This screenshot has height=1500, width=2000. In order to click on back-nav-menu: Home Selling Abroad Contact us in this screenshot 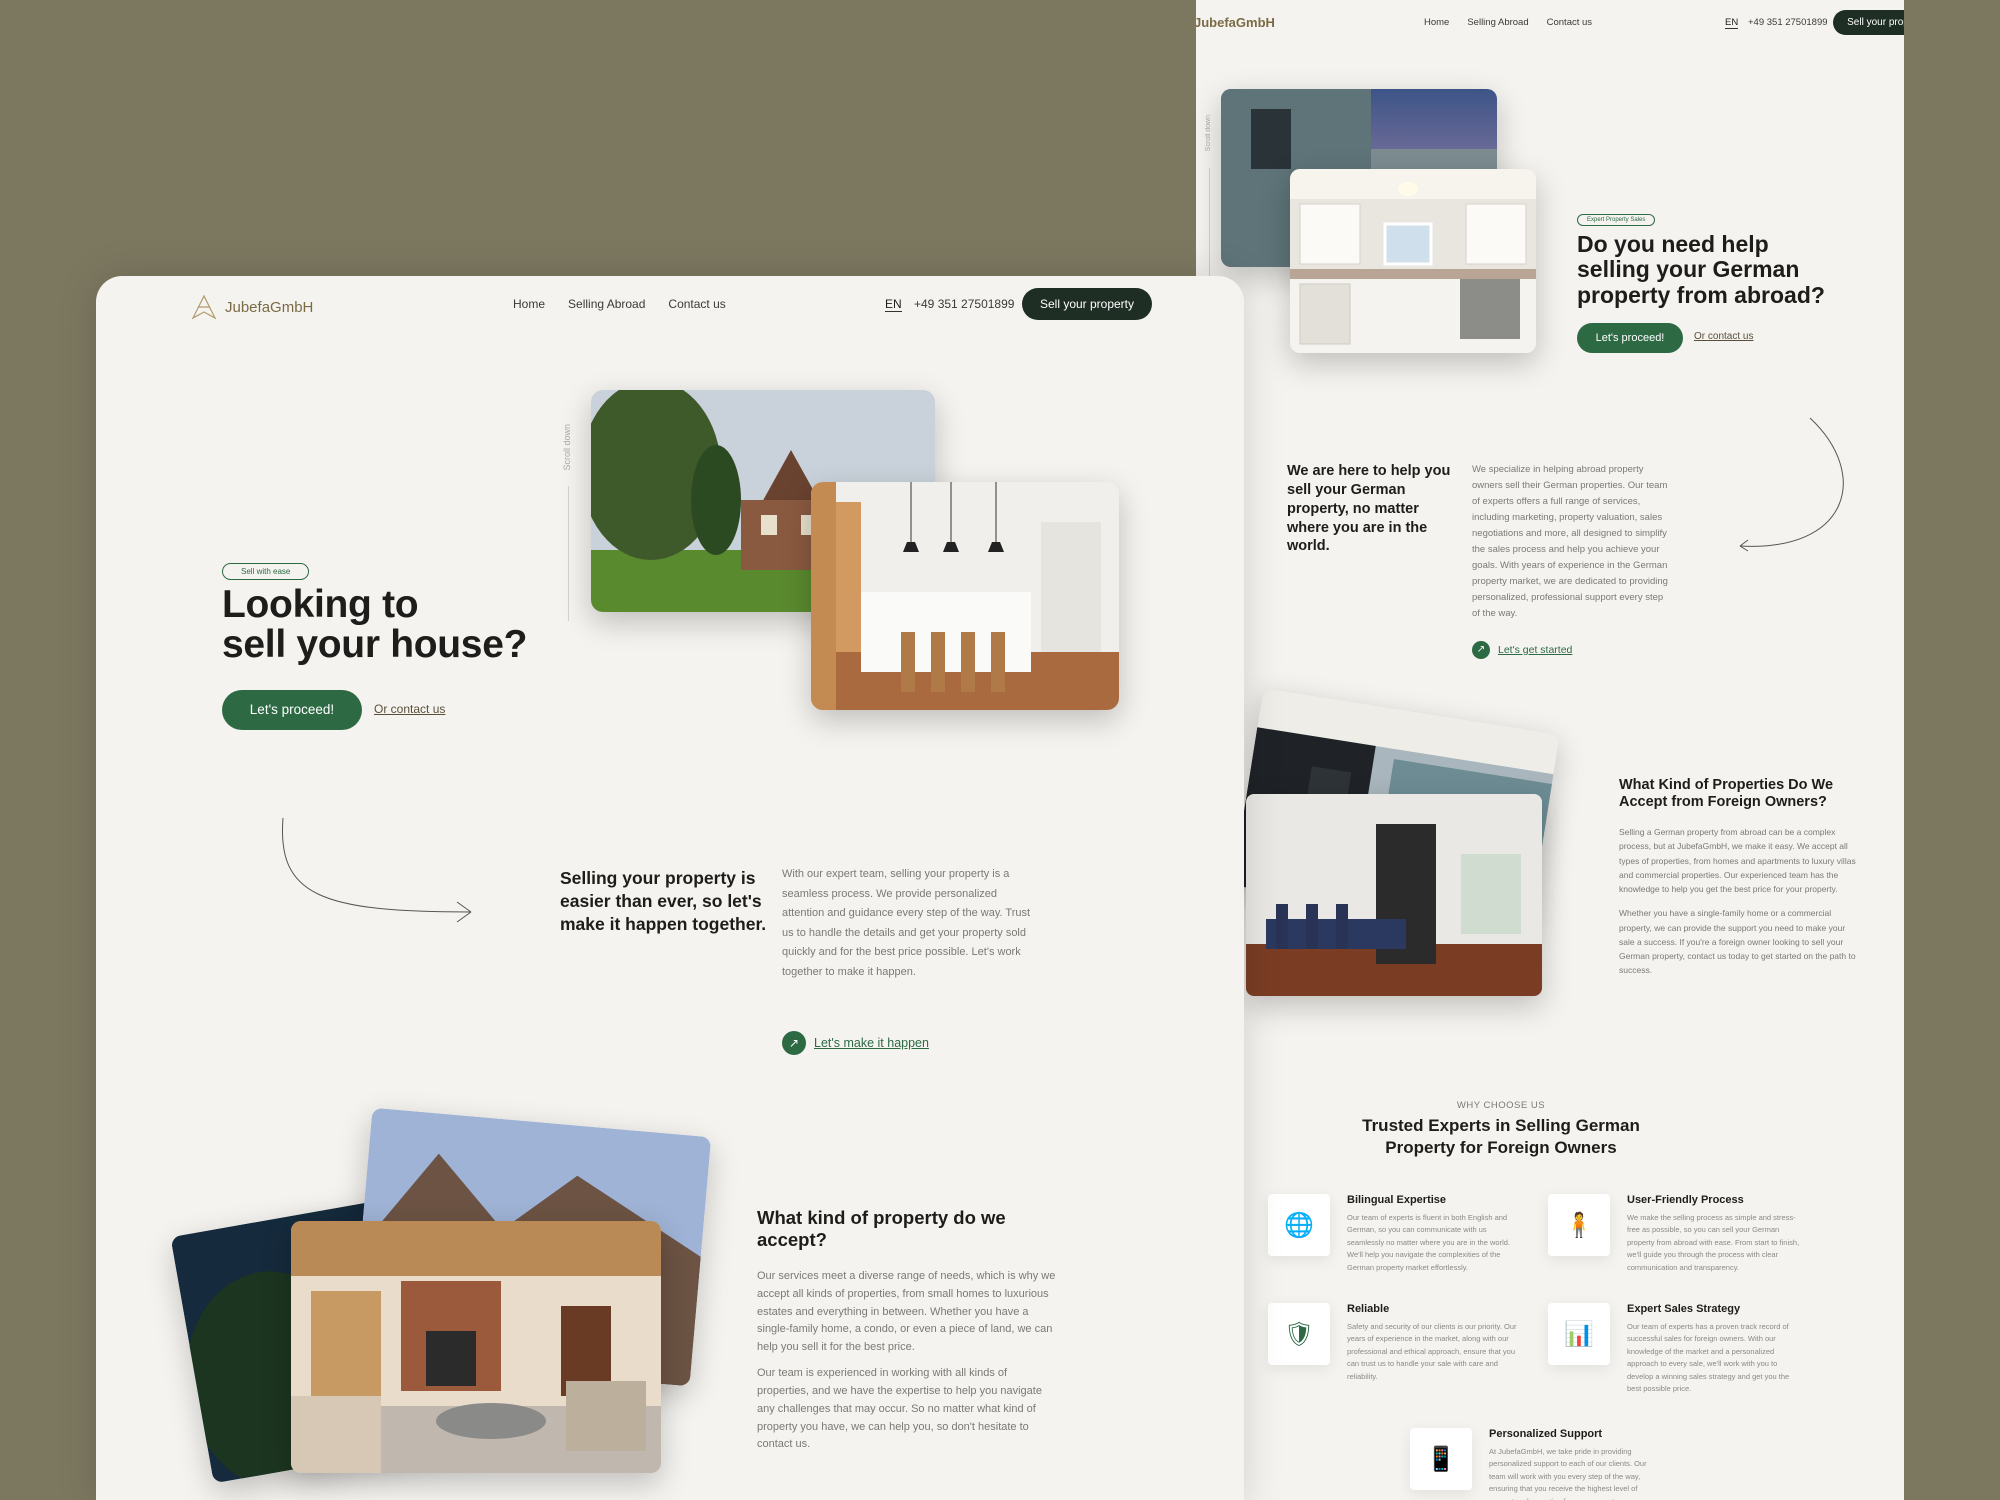, I will do `click(1508, 22)`.